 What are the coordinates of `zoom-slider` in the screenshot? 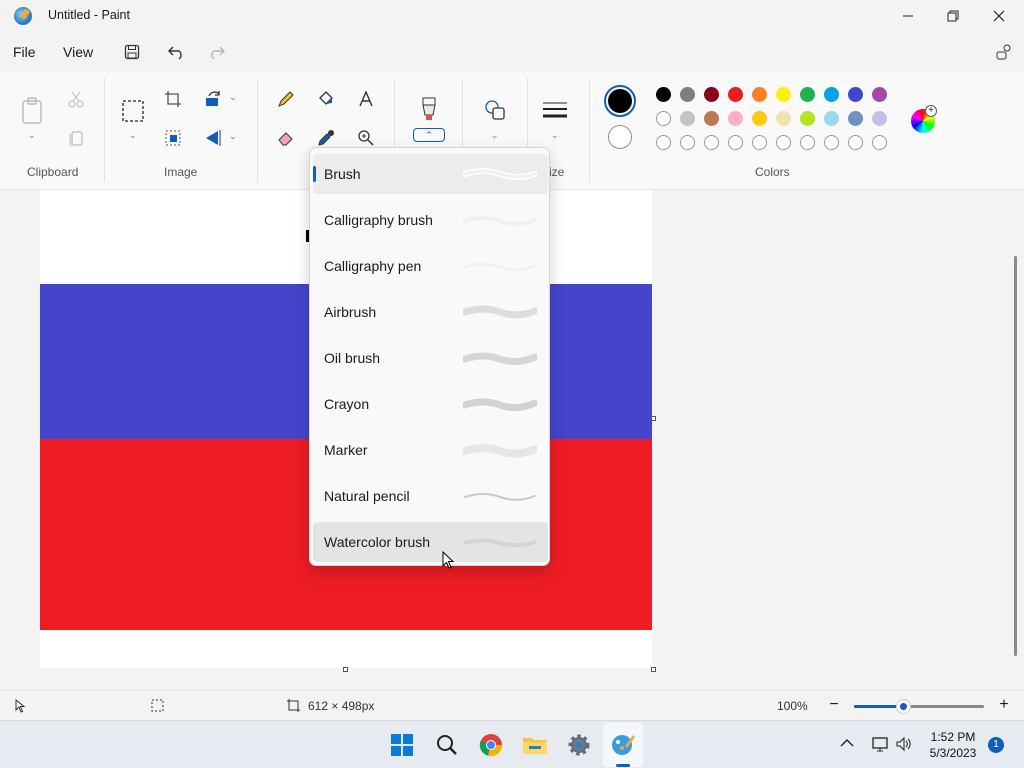 It's located at (919, 706).